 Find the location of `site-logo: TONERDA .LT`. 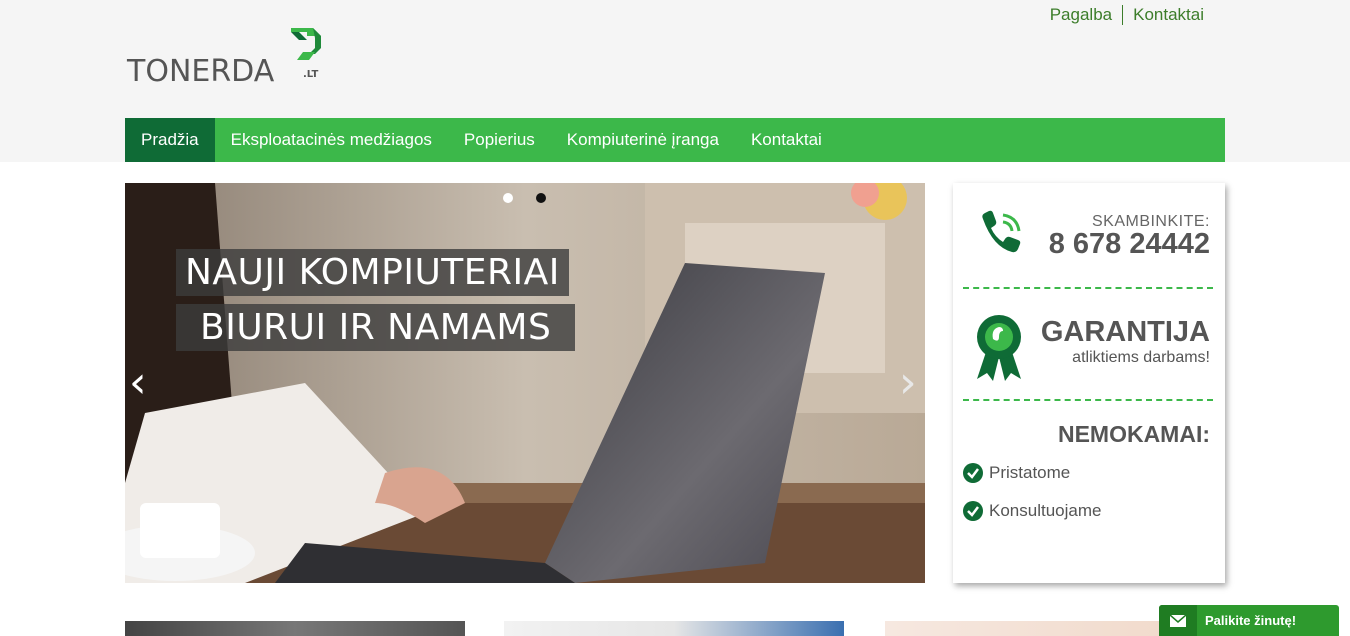

site-logo: TONERDA .LT is located at coordinates (227, 57).